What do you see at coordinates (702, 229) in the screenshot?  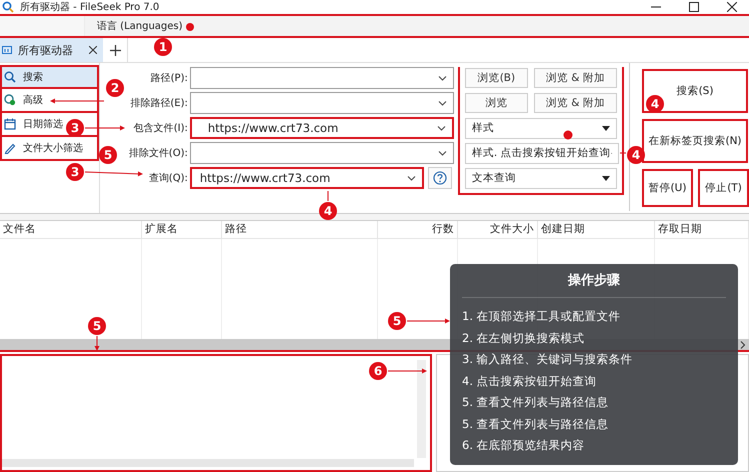 I see `column-header: 存取日期` at bounding box center [702, 229].